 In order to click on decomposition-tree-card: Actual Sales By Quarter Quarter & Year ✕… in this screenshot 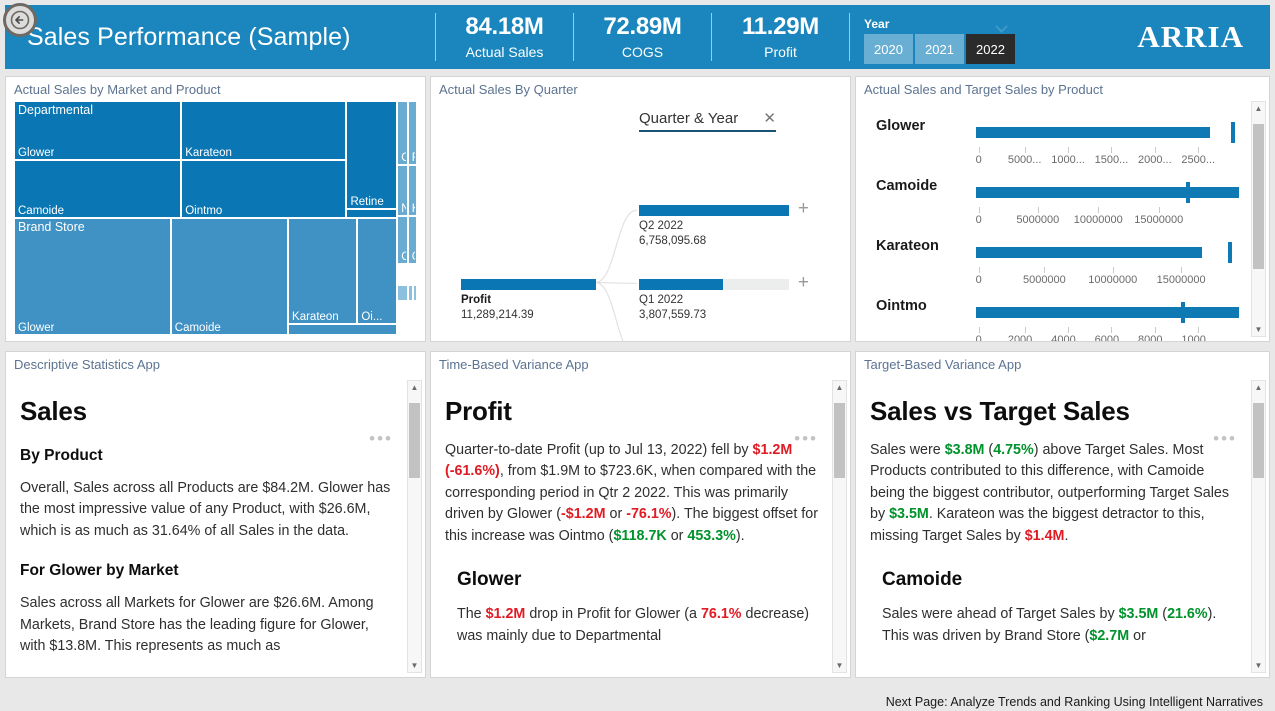, I will do `click(640, 209)`.